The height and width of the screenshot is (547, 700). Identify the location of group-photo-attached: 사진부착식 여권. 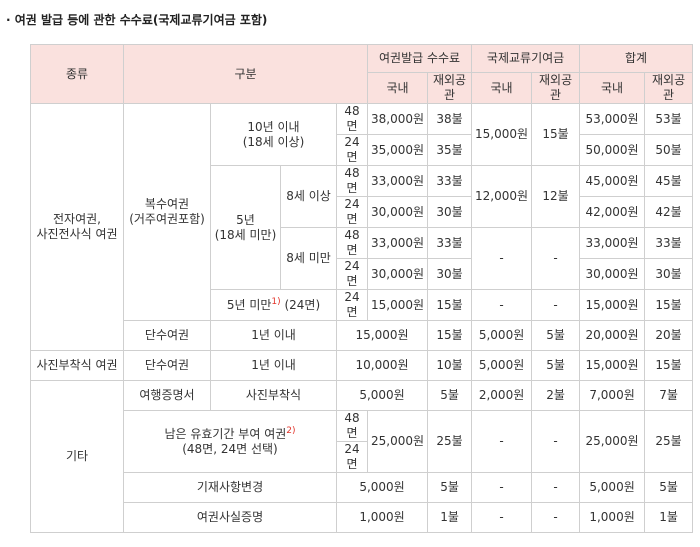
(77, 365).